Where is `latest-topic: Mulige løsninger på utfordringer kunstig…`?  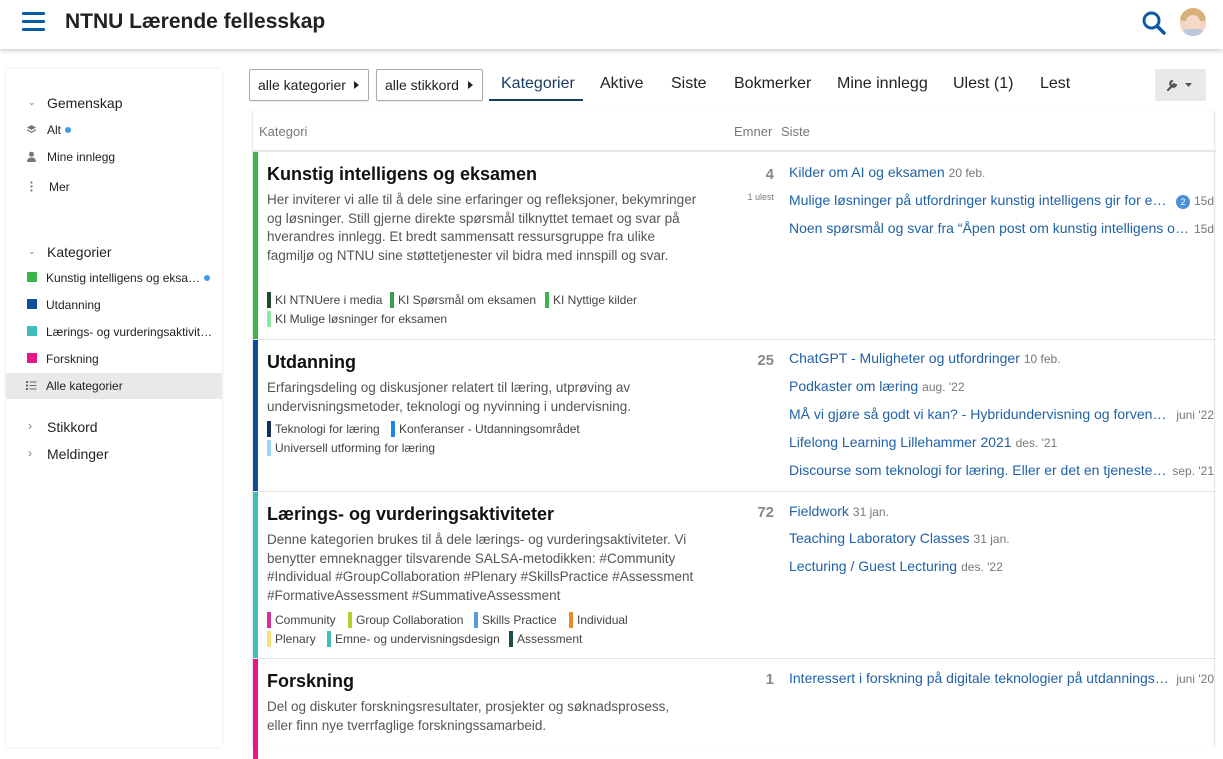
latest-topic: Mulige løsninger på utfordringer kunstig… is located at coordinates (1001, 202).